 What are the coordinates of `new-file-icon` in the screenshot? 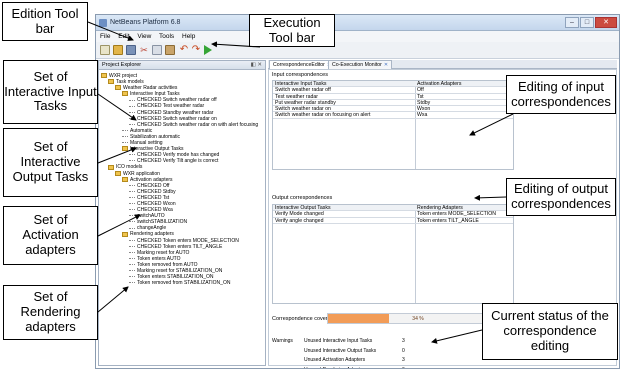 It's located at (105, 50).